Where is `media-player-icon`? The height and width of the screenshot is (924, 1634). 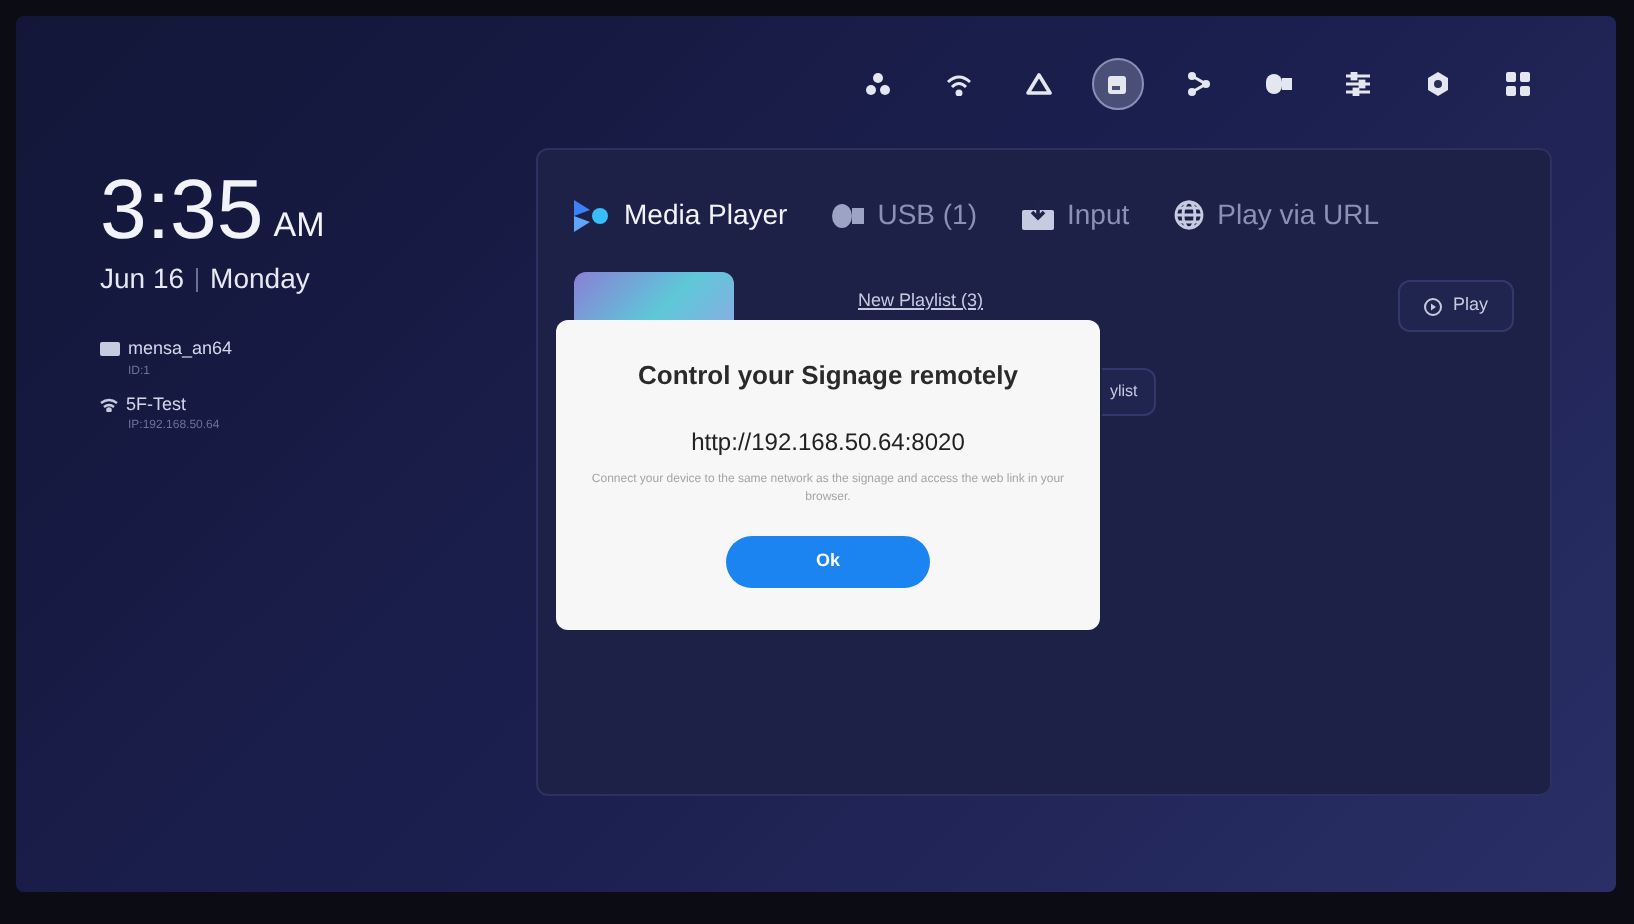
media-player-icon is located at coordinates (592, 215).